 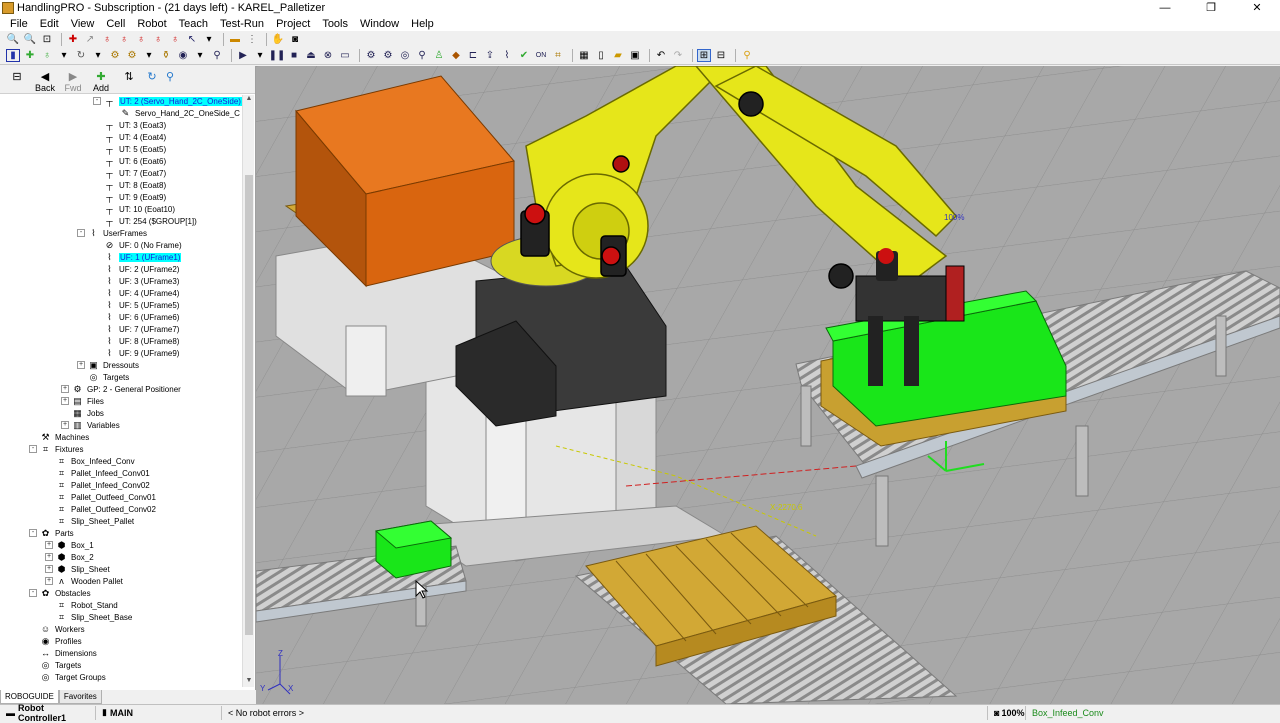 I want to click on zoom-fit-icon: 🔍, so click(x=13, y=39).